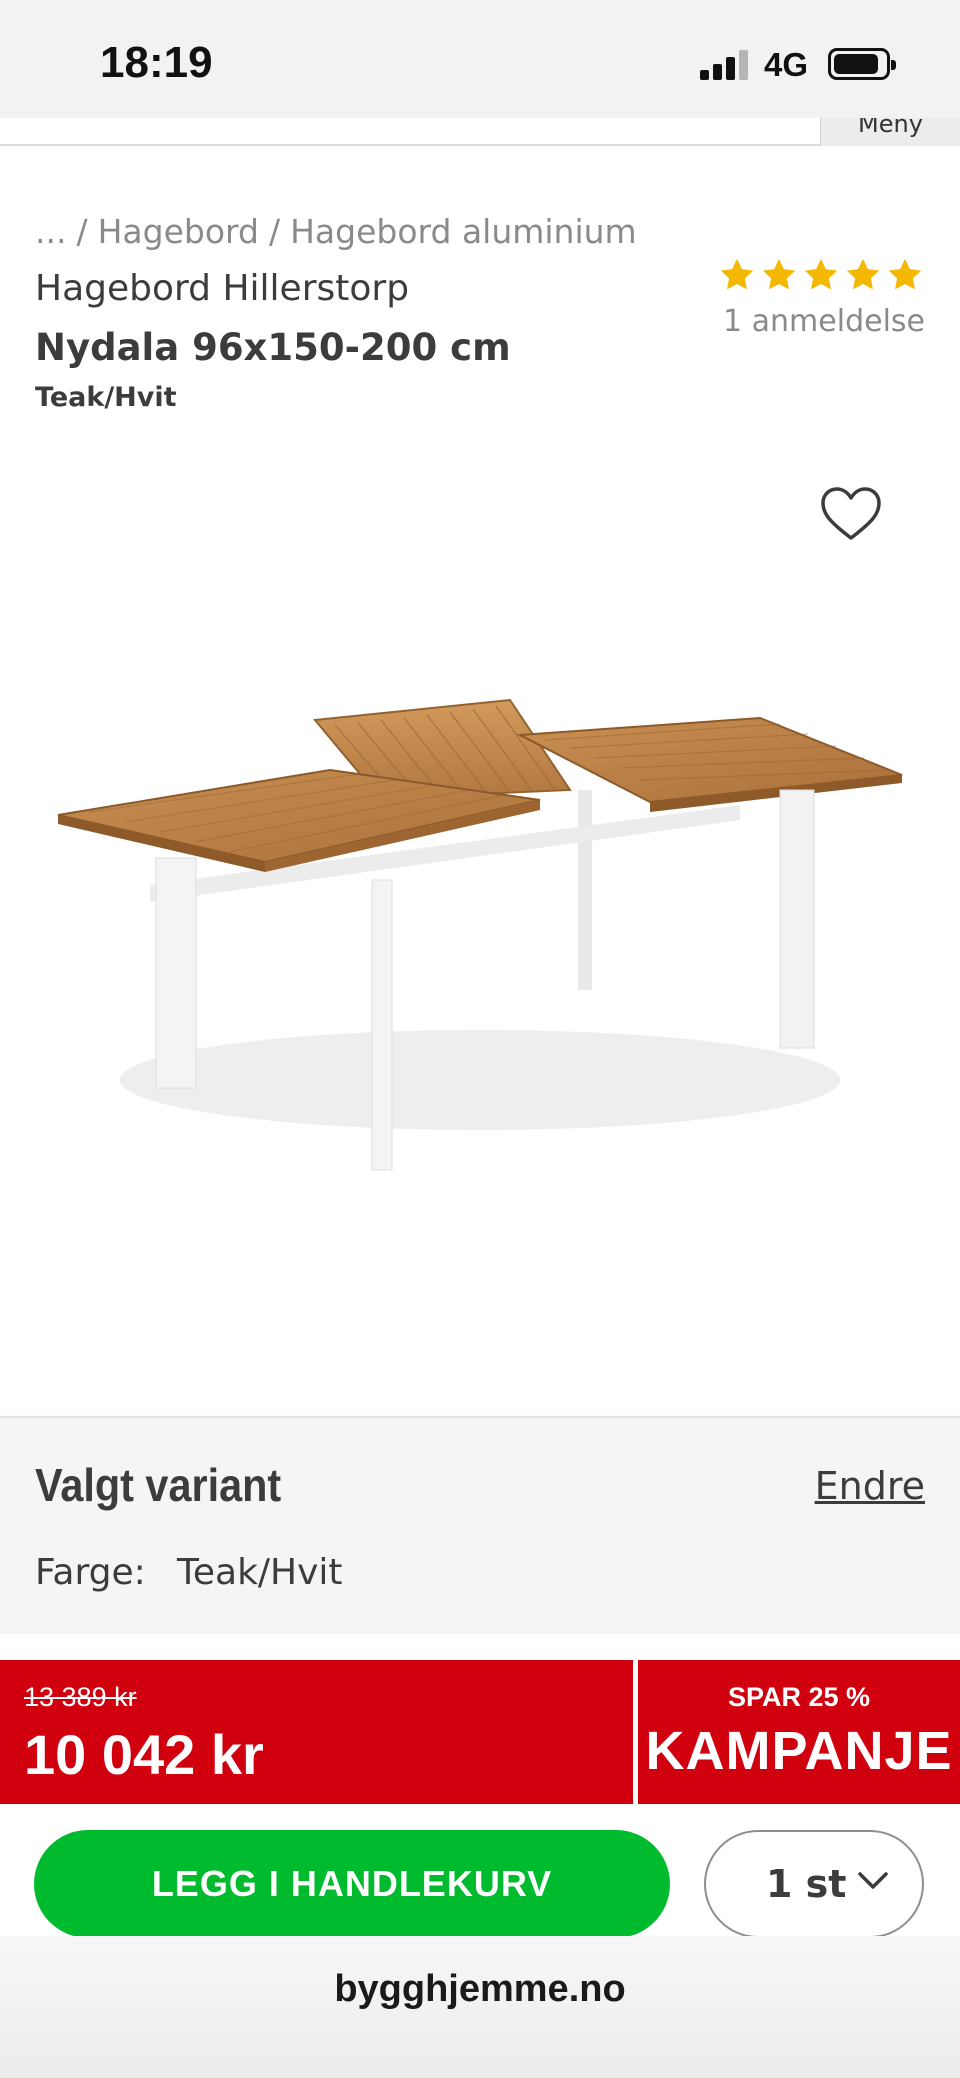 The image size is (960, 2078). Describe the element at coordinates (726, 64) in the screenshot. I see `signal-icon` at that location.